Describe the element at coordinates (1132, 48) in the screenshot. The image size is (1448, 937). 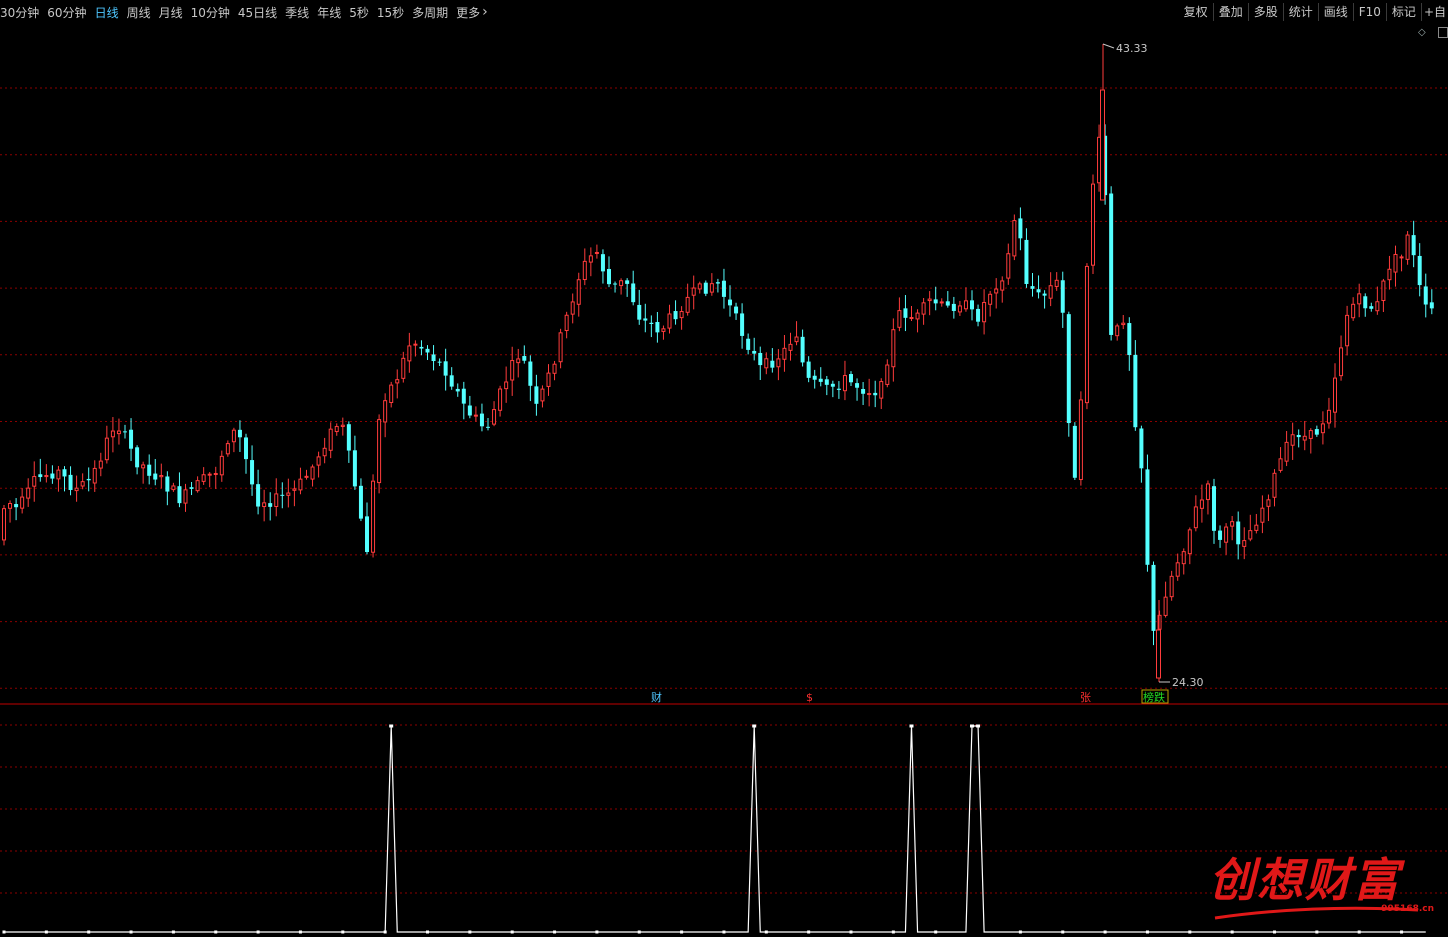
I see `high-price-label: 43.33` at that location.